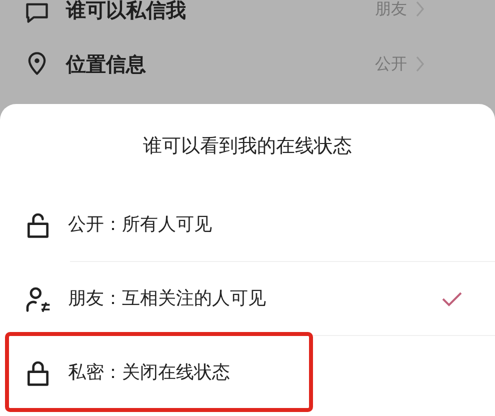  I want to click on setting-label: 谁可以私信我, so click(126, 10).